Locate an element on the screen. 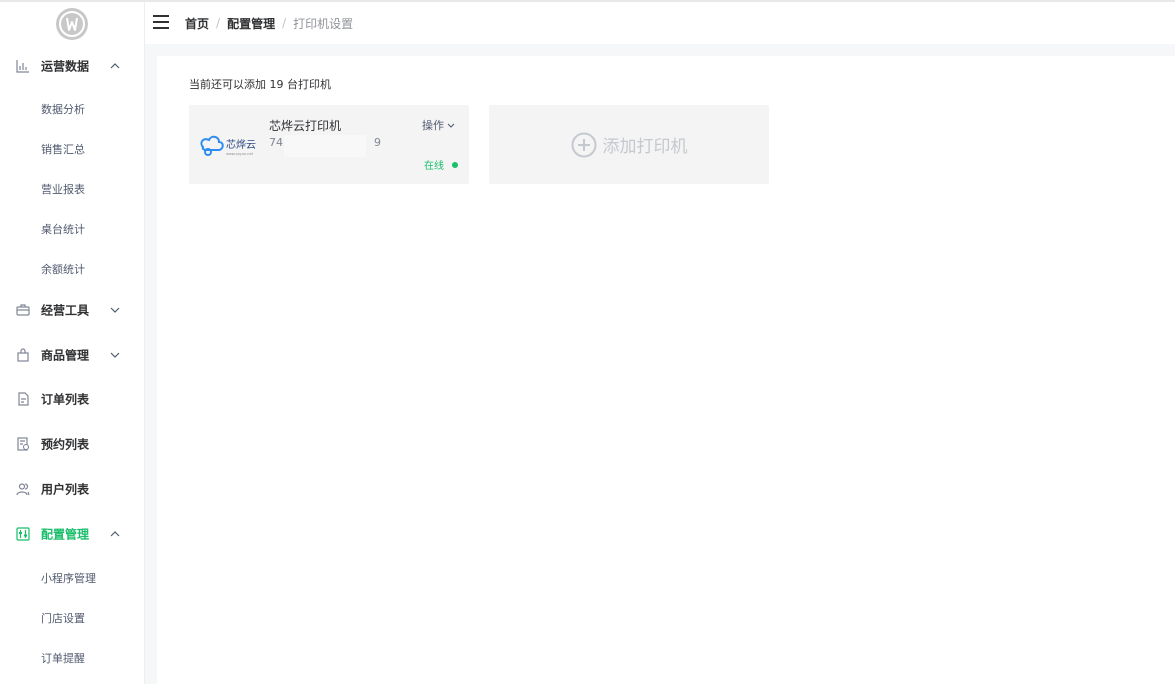 The width and height of the screenshot is (1175, 684). menu-item-mini-program: 小程序管理 is located at coordinates (72, 578).